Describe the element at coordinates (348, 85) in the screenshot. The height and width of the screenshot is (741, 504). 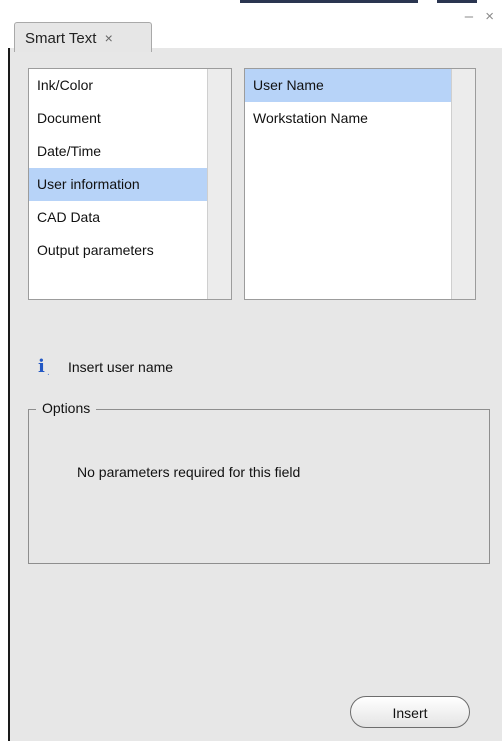
I see `field-item-user-name: User Name` at that location.